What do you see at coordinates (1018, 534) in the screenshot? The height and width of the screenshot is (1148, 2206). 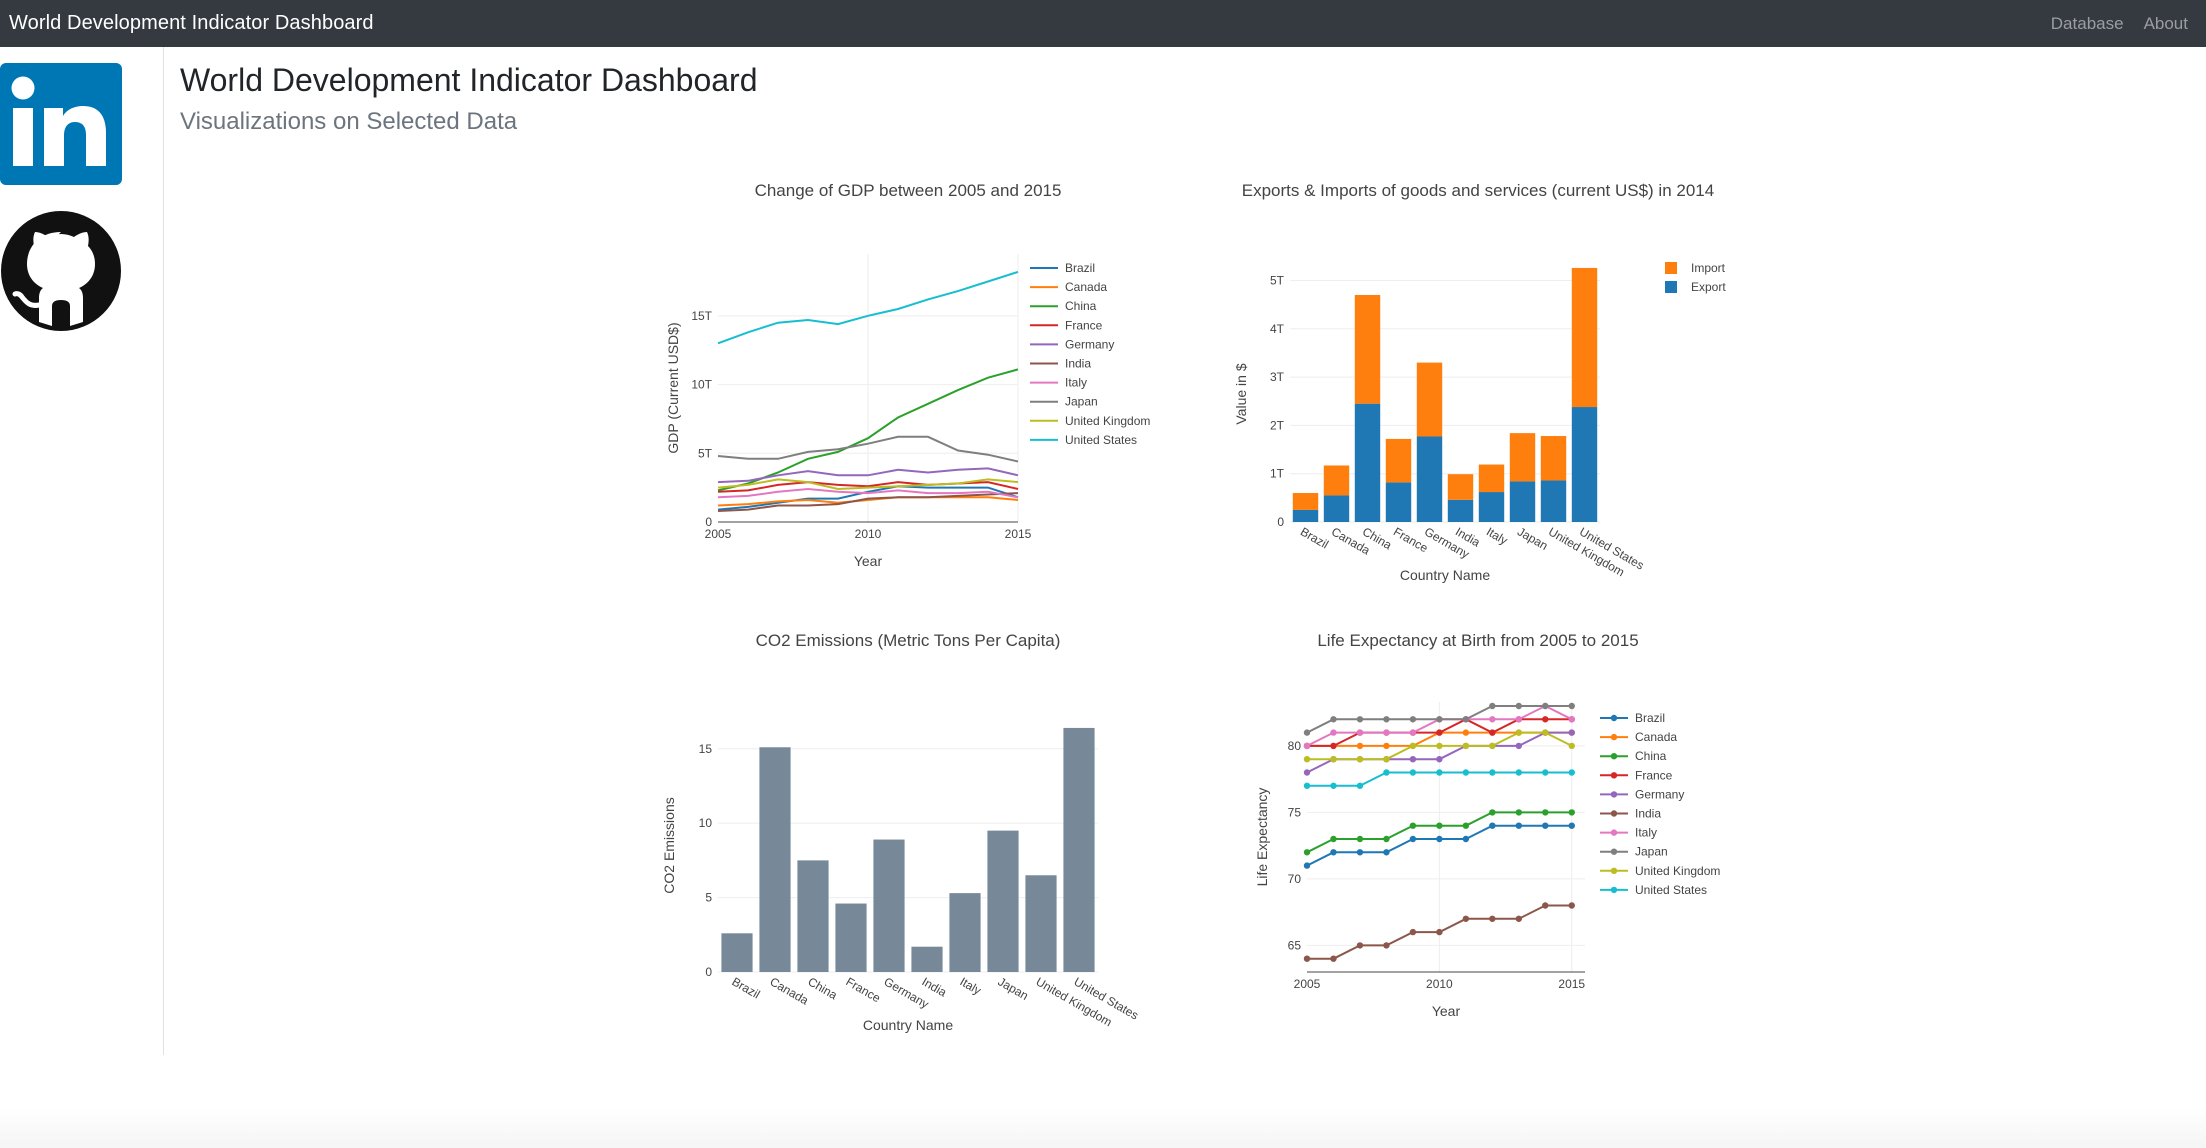 I see `x-tick-label: 2015` at bounding box center [1018, 534].